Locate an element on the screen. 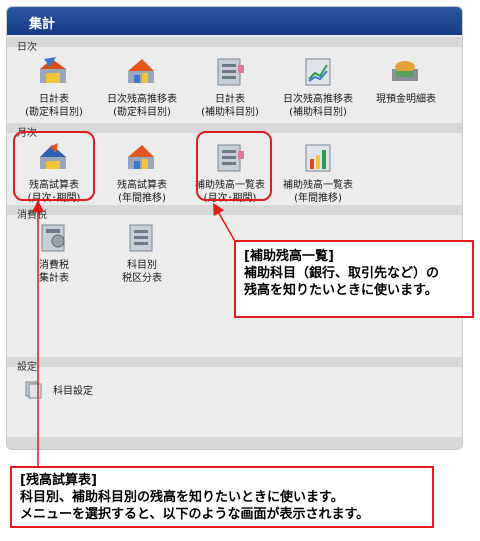 The image size is (480, 541). callout-subsidiary-balance: [補助残高一覧] 補助科目（銀行、取引先など）の 残高を知りたいときに使います。 is located at coordinates (354, 279).